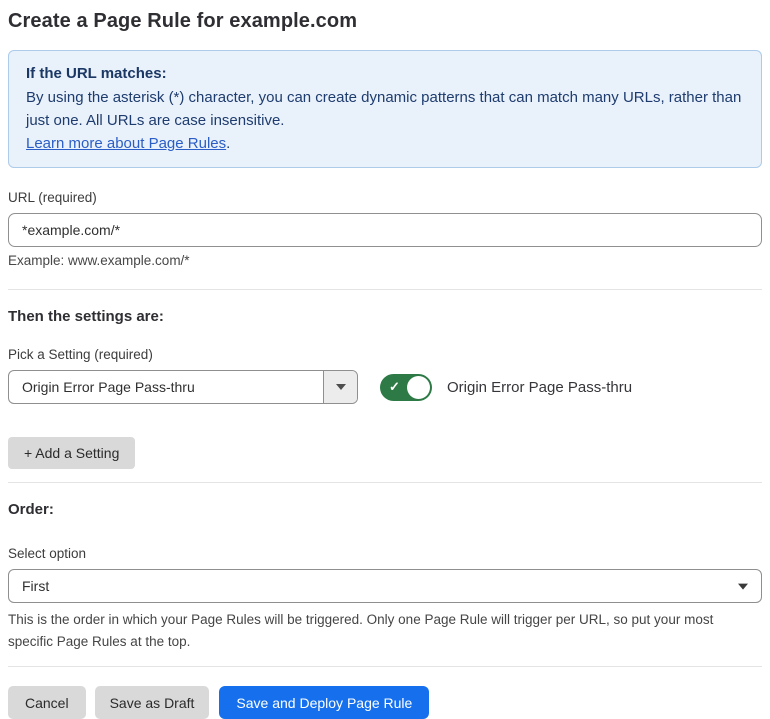 The height and width of the screenshot is (719, 770). I want to click on info-box-heading: If the URL matches:, so click(96, 73).